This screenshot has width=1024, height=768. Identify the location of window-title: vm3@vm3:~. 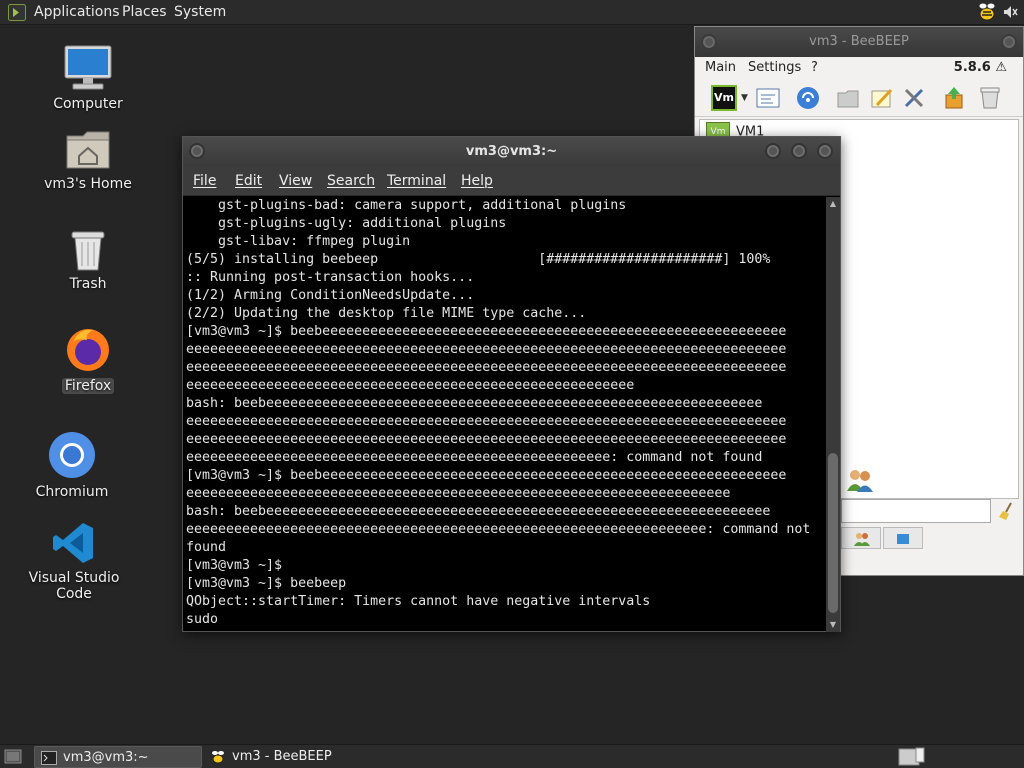
(511, 151).